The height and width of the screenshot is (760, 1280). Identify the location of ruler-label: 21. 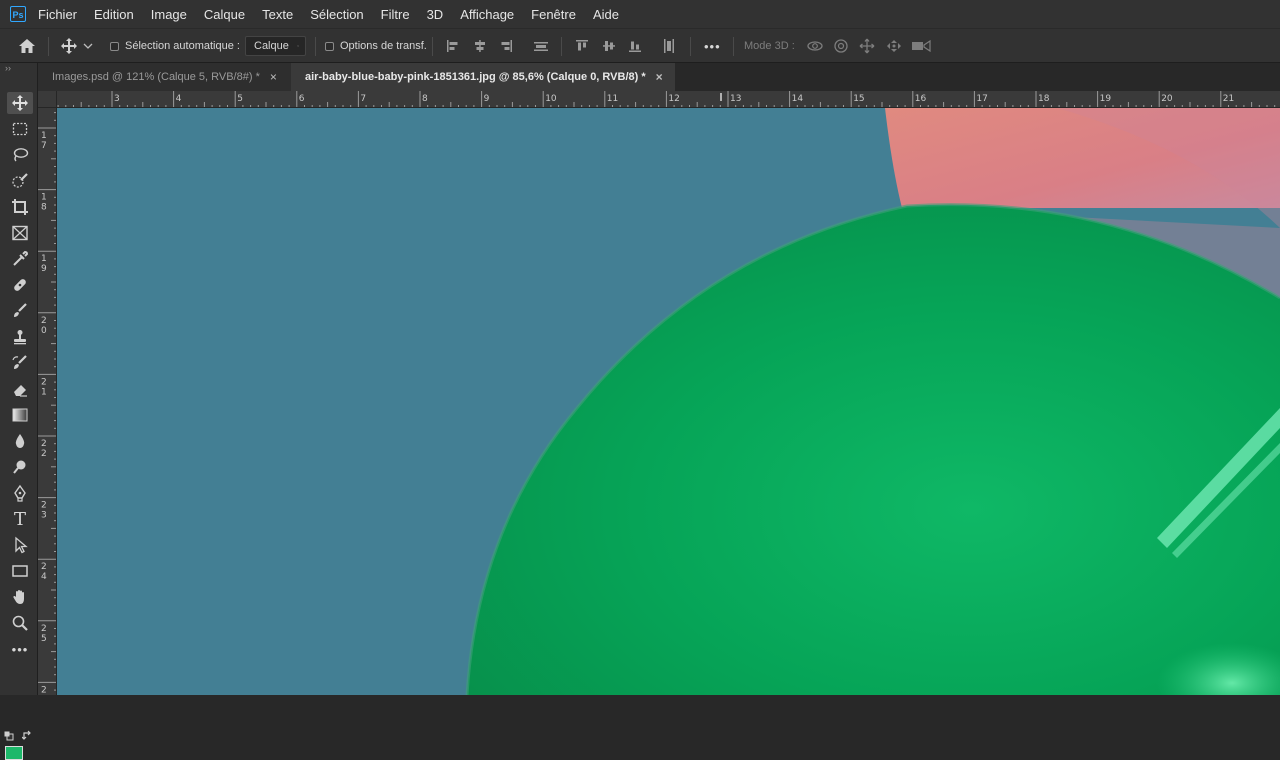
(1228, 99).